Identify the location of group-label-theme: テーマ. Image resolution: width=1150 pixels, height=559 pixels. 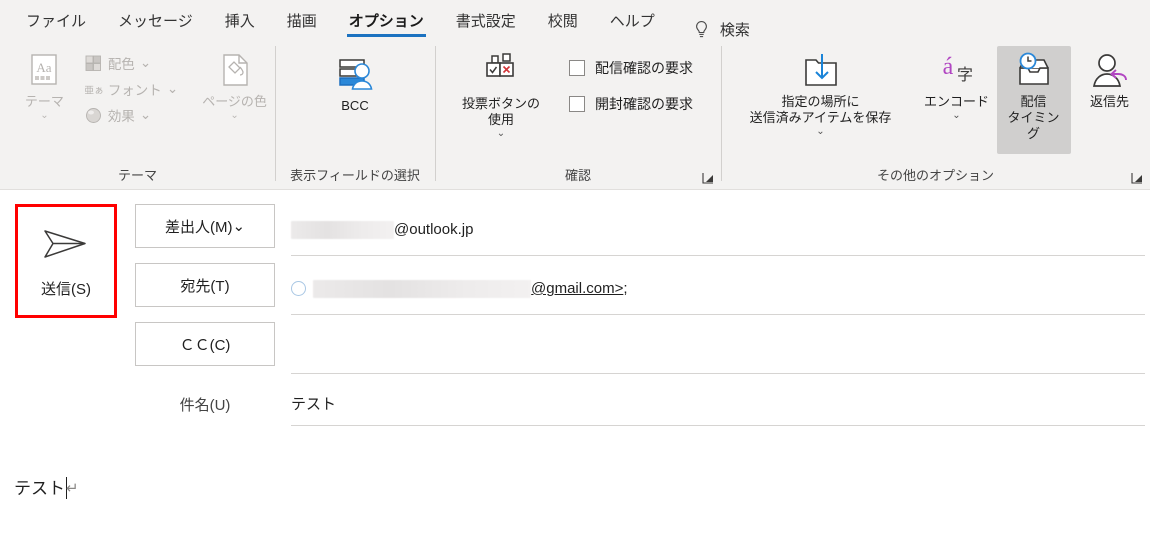
(137, 175).